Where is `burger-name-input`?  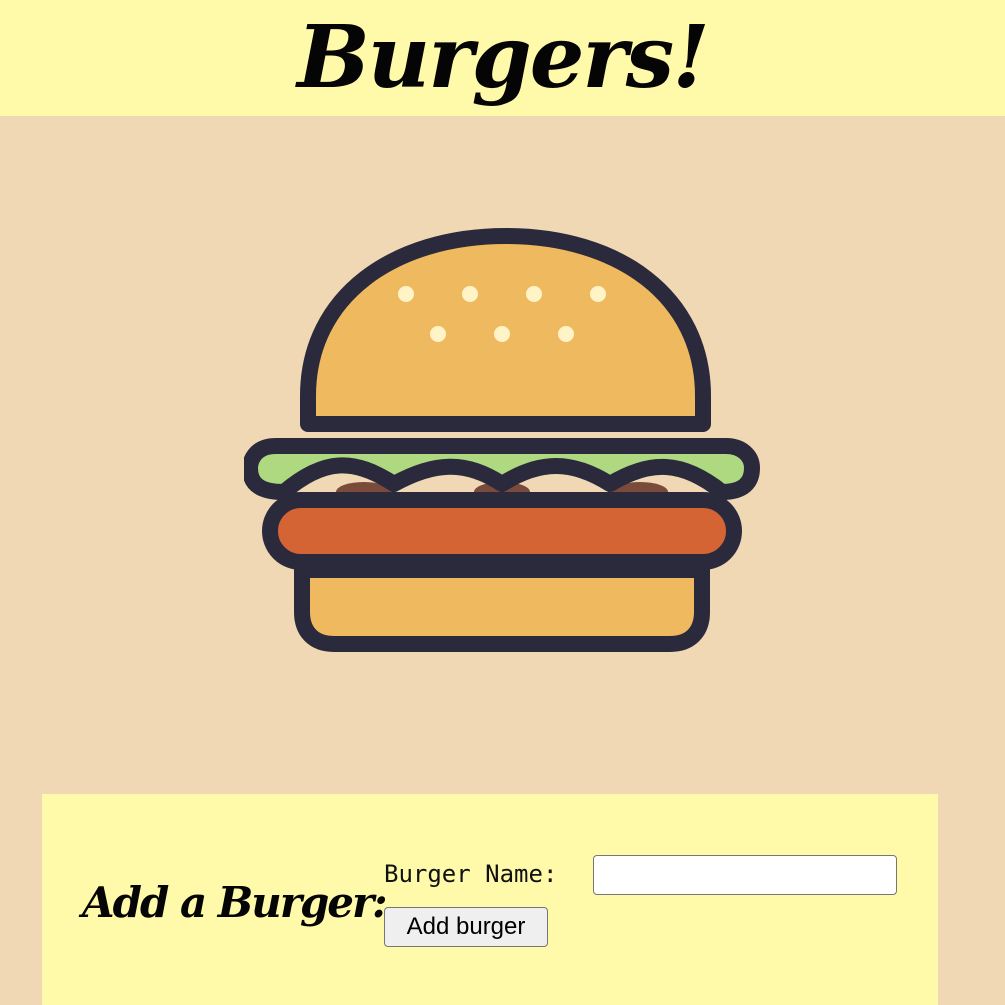 burger-name-input is located at coordinates (745, 875).